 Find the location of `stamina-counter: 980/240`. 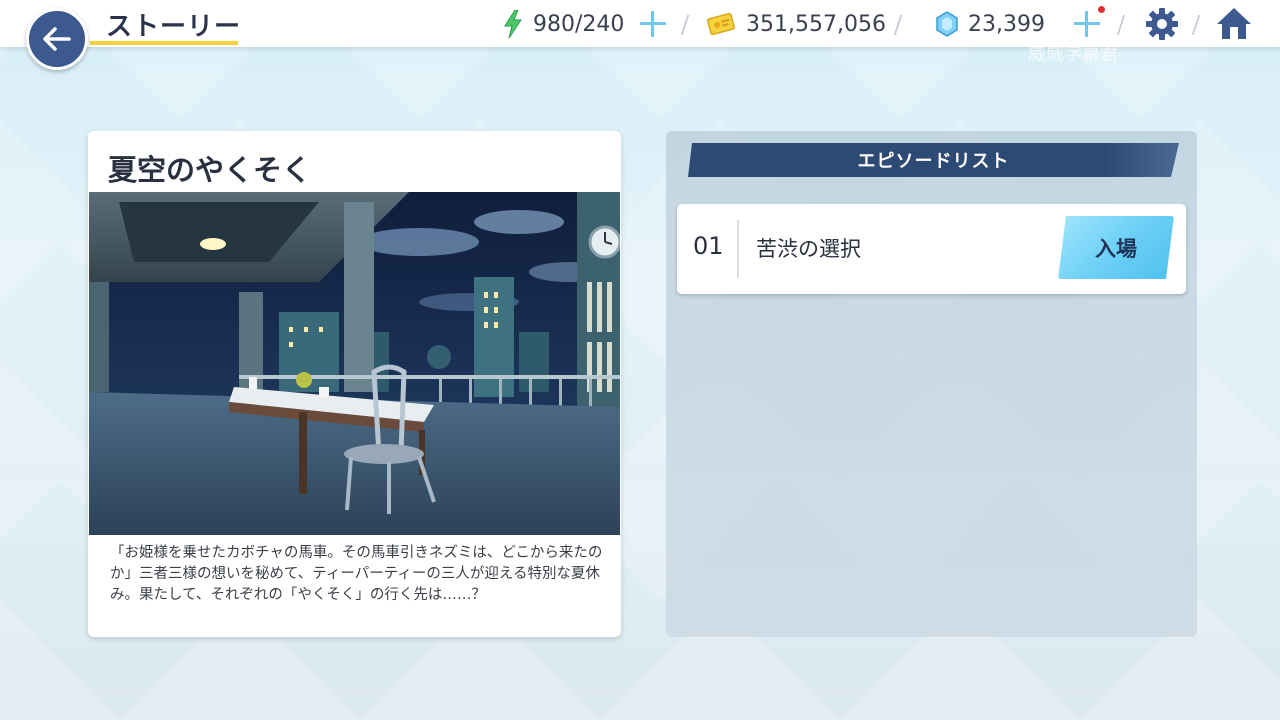

stamina-counter: 980/240 is located at coordinates (563, 24).